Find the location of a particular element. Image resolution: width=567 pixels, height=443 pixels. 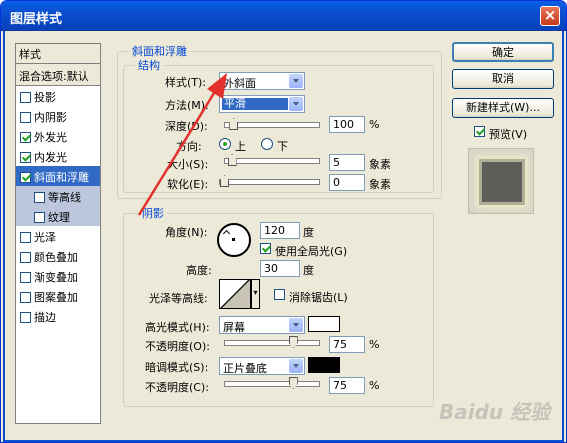

highlight-mode-label: 高光模式(H): is located at coordinates (177, 327).